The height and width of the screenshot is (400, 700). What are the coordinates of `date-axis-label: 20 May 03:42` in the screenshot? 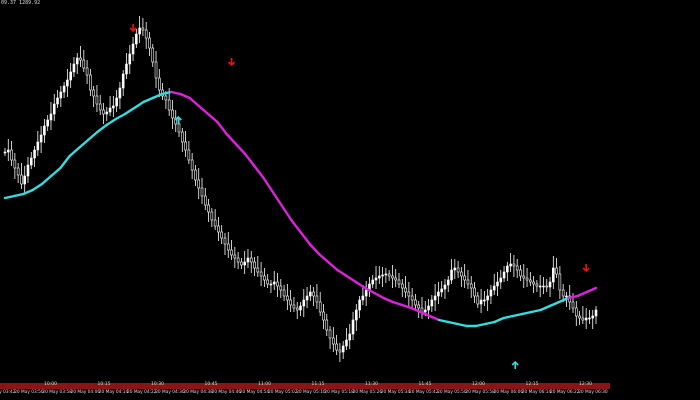 It's located at (8, 392).